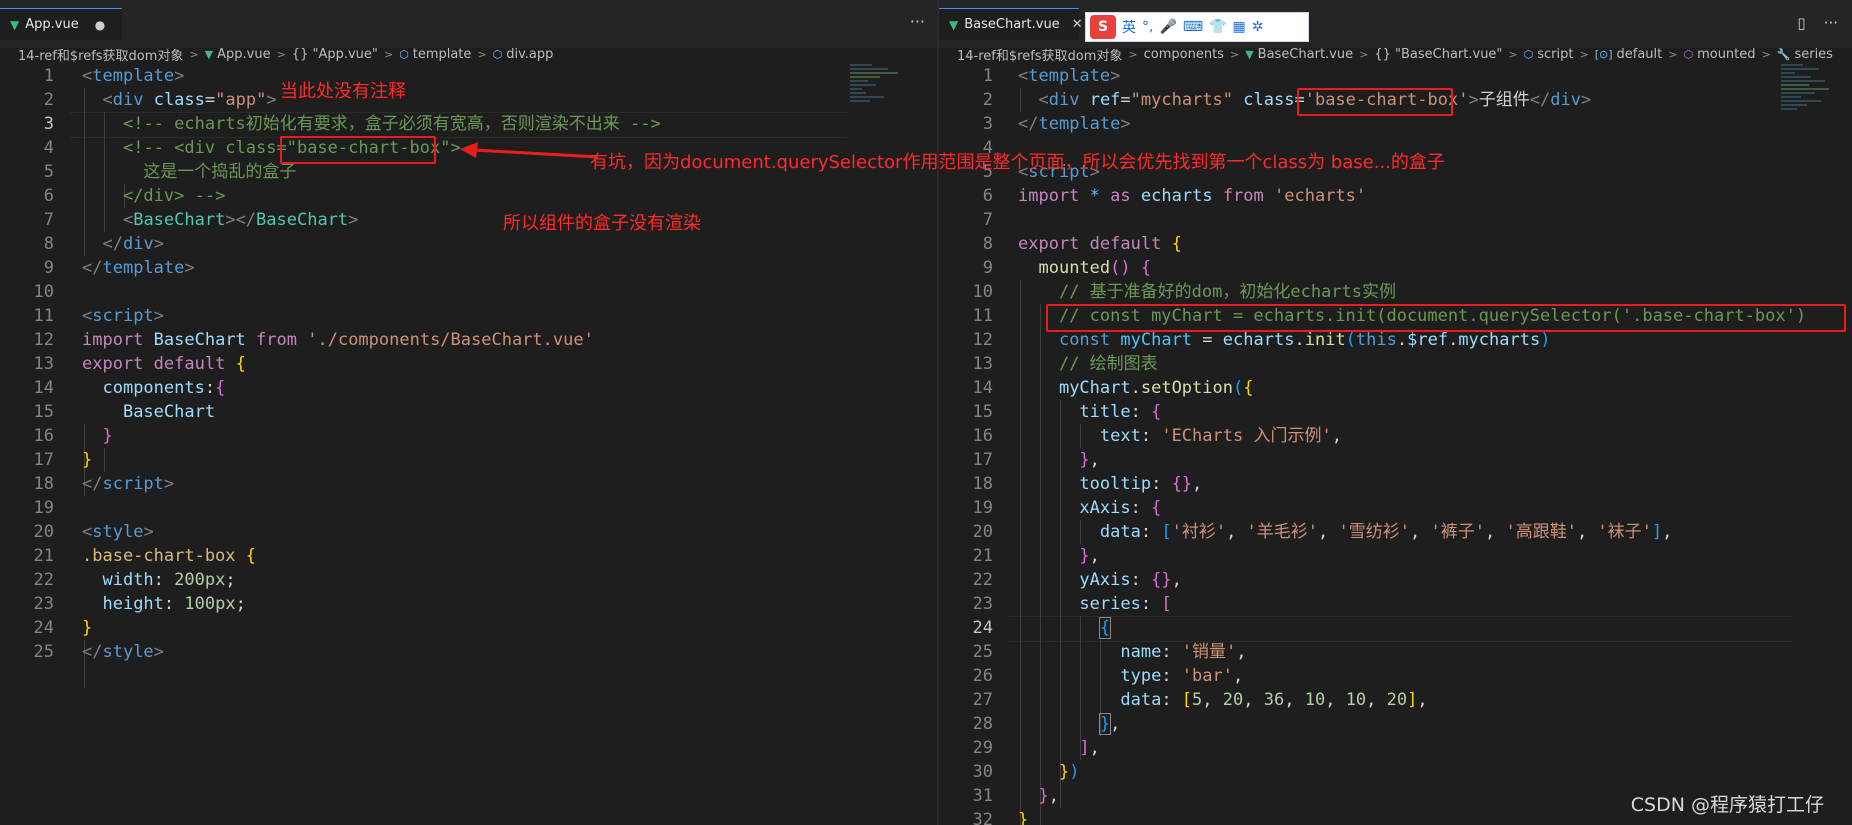  I want to click on breadcrumb-item: default, so click(1640, 54).